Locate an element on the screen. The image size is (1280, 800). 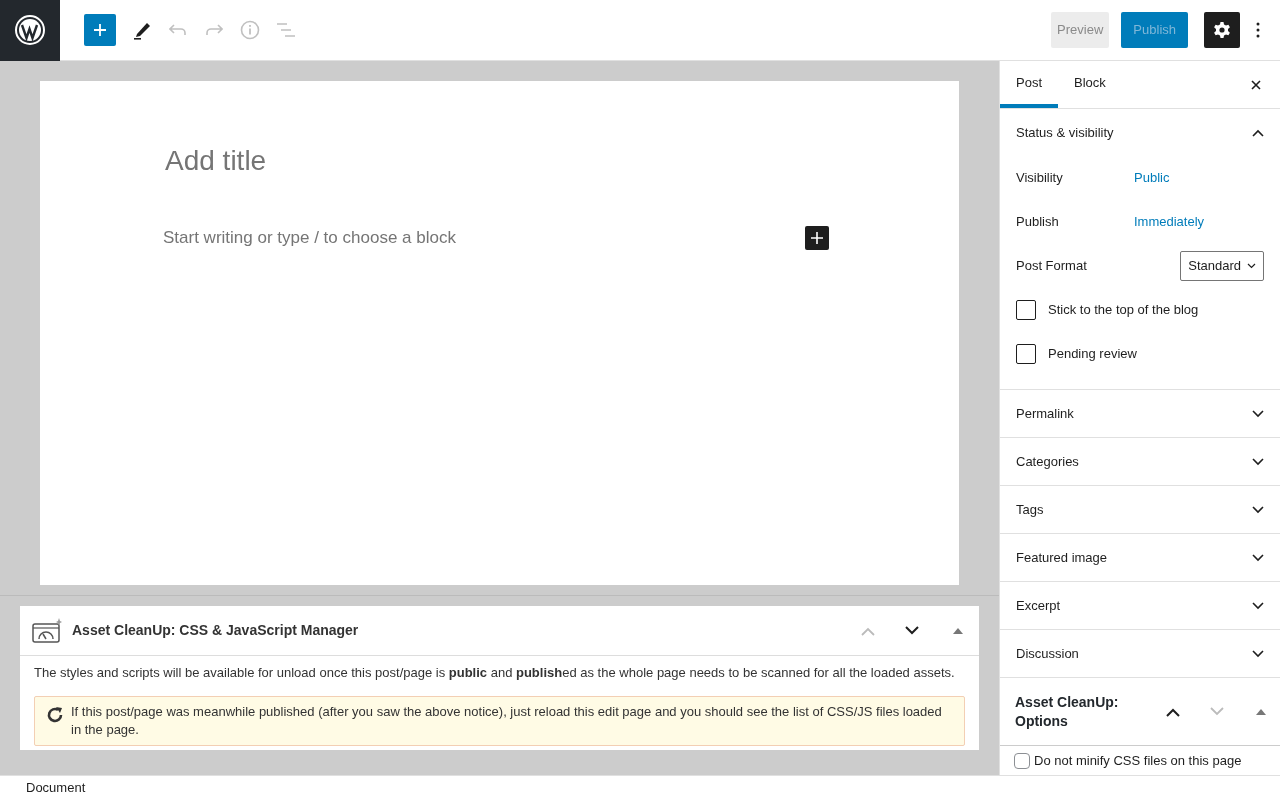
breadcrumb-link: Document is located at coordinates (56, 788).